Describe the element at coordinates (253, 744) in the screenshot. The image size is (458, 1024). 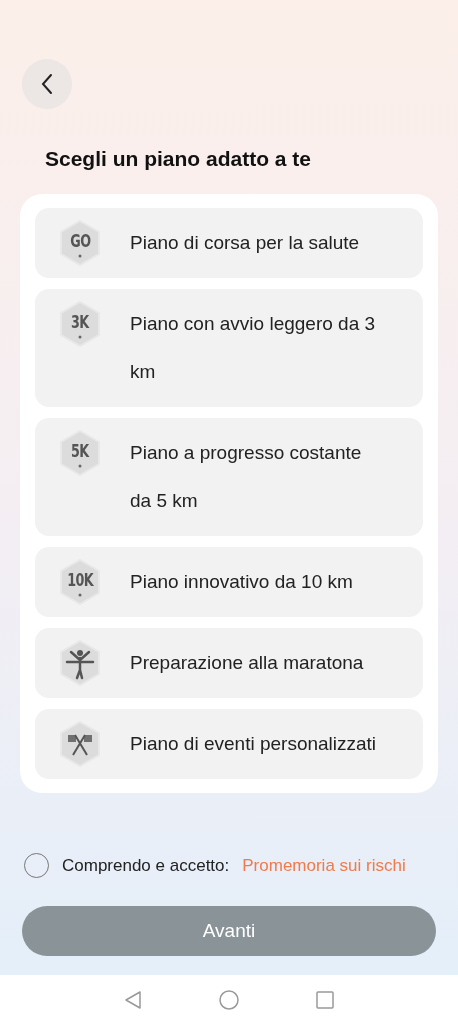
I see `plan-title: Piano di eventi personalizzati` at that location.